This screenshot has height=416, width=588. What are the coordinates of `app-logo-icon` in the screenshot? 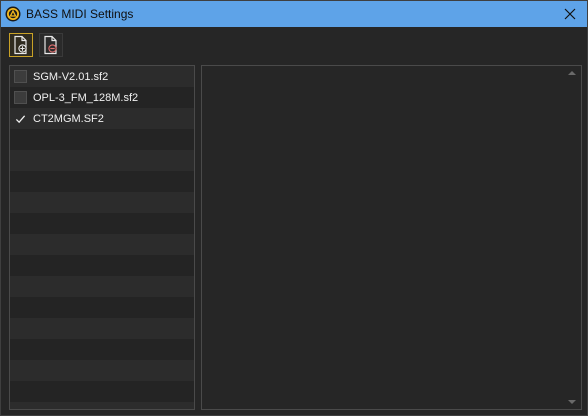 It's located at (13, 14).